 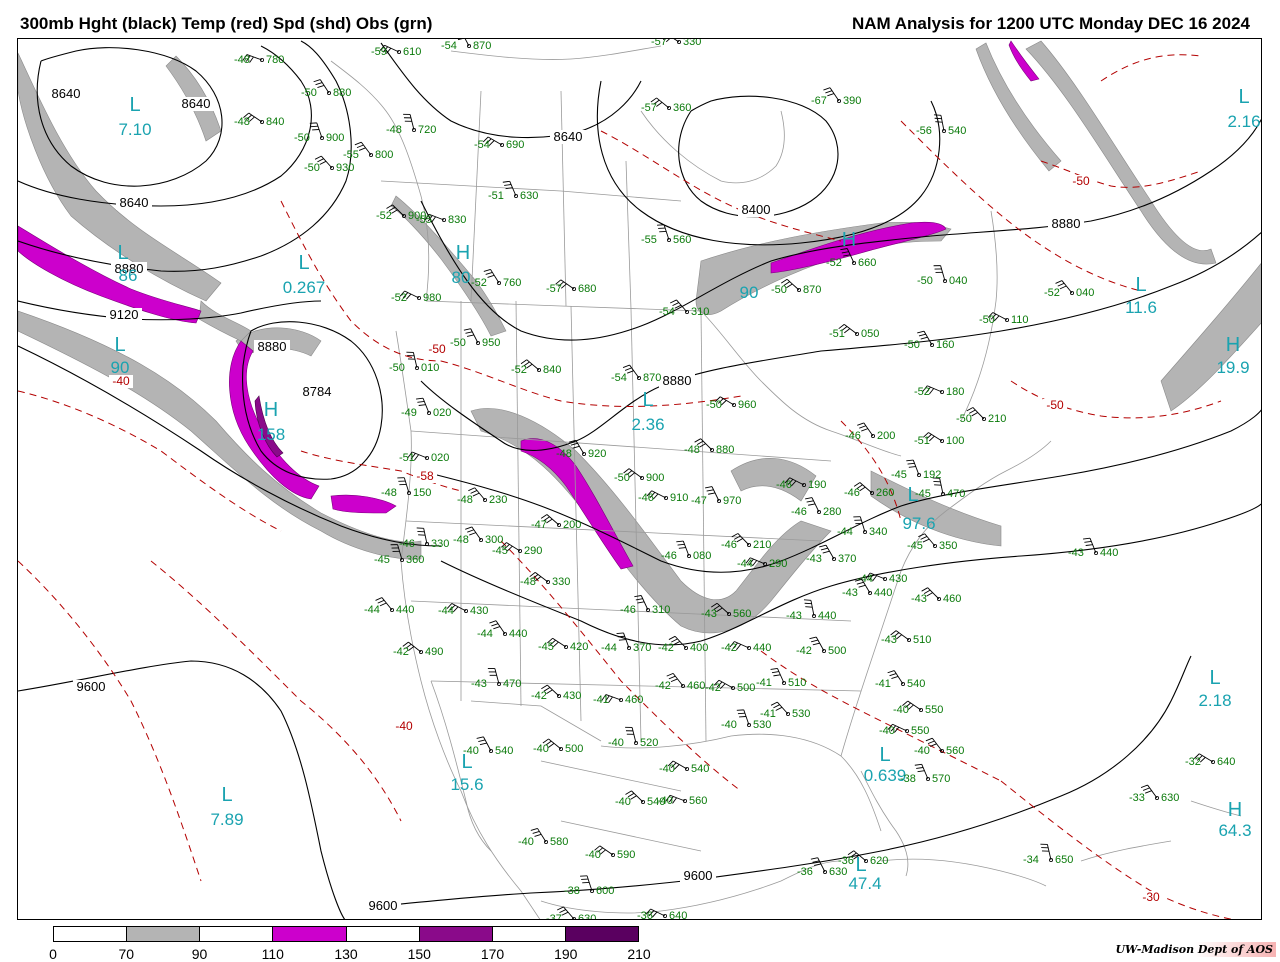 What do you see at coordinates (700, 312) in the screenshot?
I see `obs-height: 310` at bounding box center [700, 312].